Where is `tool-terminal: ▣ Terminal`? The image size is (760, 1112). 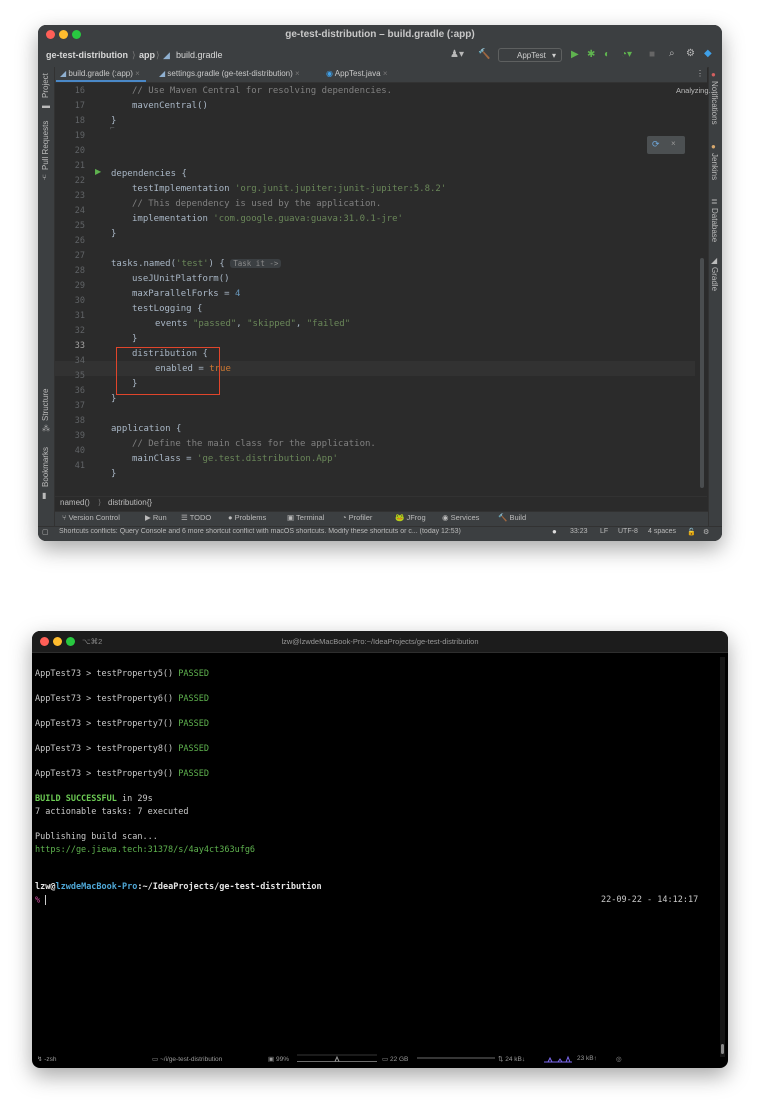
tool-terminal: ▣ Terminal is located at coordinates (305, 517).